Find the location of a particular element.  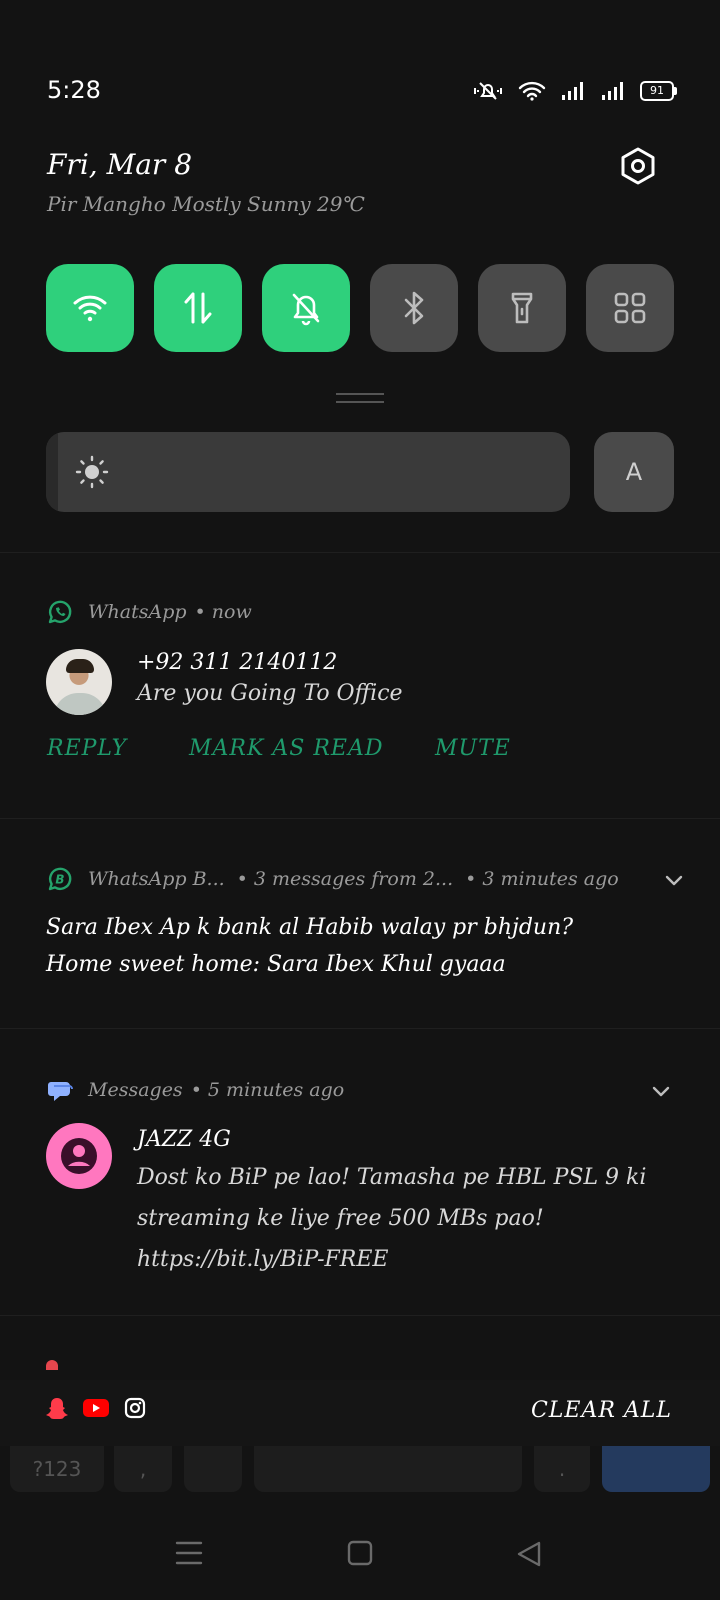

notification-time: • 3 minutes ago is located at coordinates (542, 879).